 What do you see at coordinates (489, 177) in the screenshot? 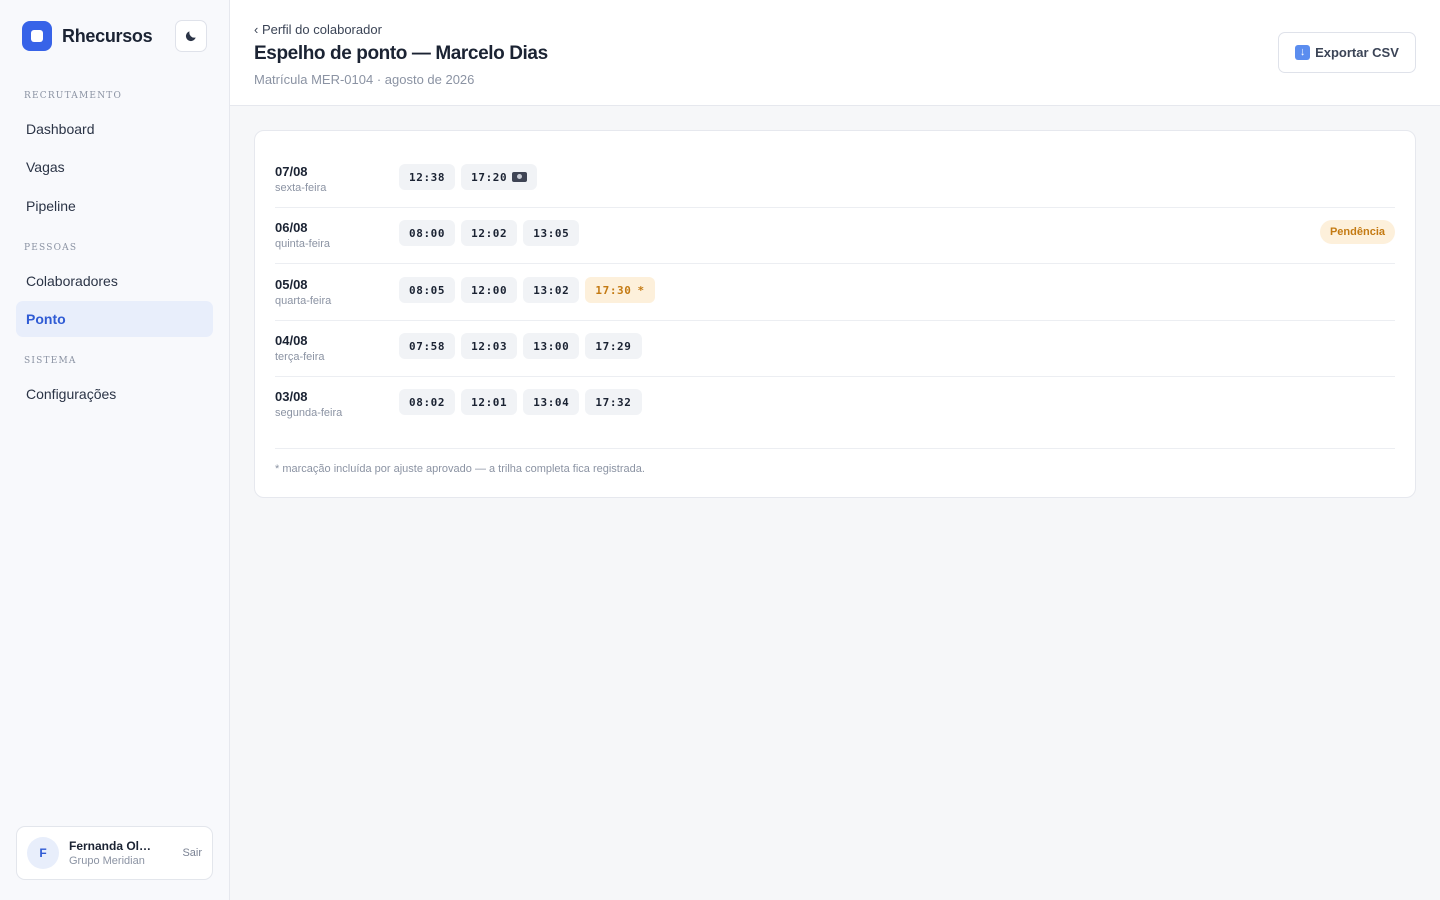
I see `time-value: 17:20` at bounding box center [489, 177].